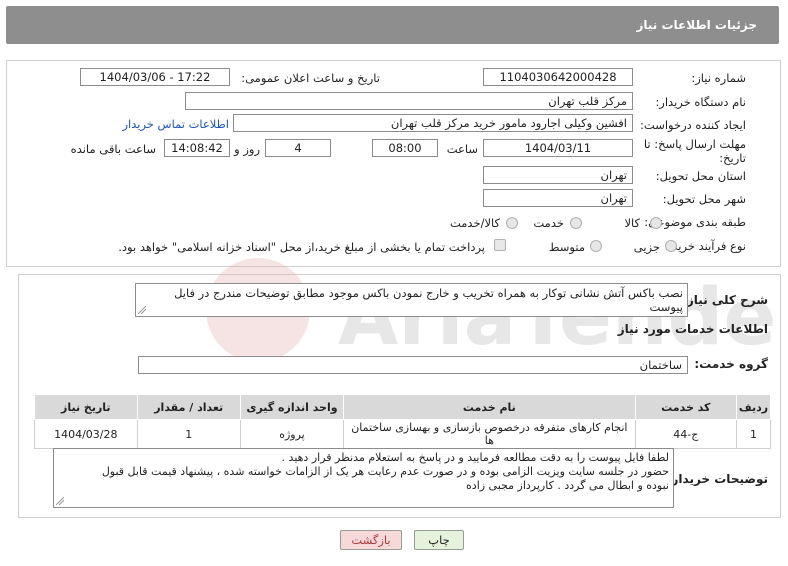 This screenshot has height=566, width=788. What do you see at coordinates (292, 434) in the screenshot?
I see `cell-unit: پروژه` at bounding box center [292, 434].